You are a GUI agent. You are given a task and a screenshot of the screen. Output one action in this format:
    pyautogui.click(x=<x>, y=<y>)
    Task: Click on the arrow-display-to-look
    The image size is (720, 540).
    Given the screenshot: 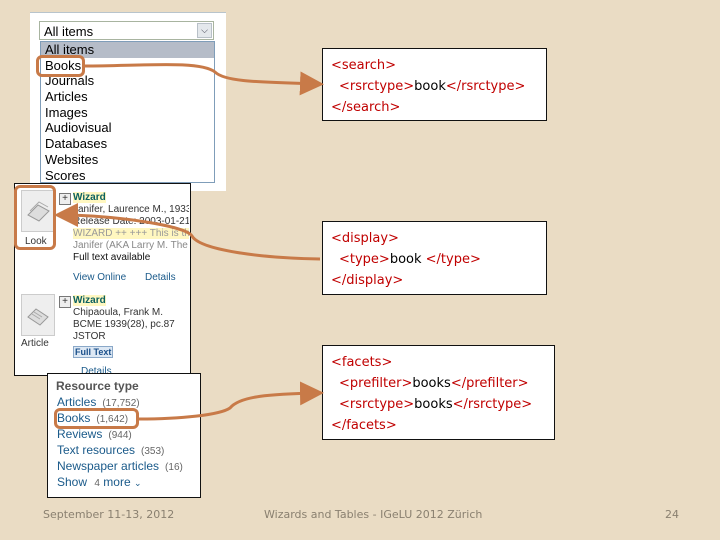 What is the action you would take?
    pyautogui.click(x=187, y=232)
    